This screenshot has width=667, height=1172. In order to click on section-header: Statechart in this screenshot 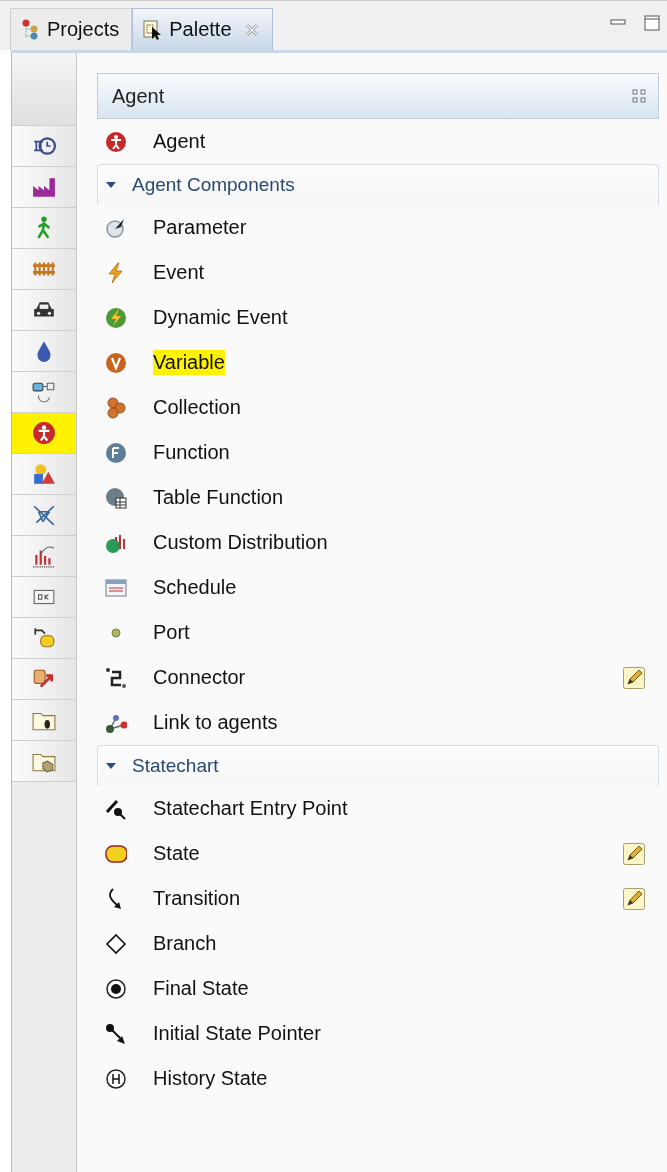, I will do `click(378, 765)`.